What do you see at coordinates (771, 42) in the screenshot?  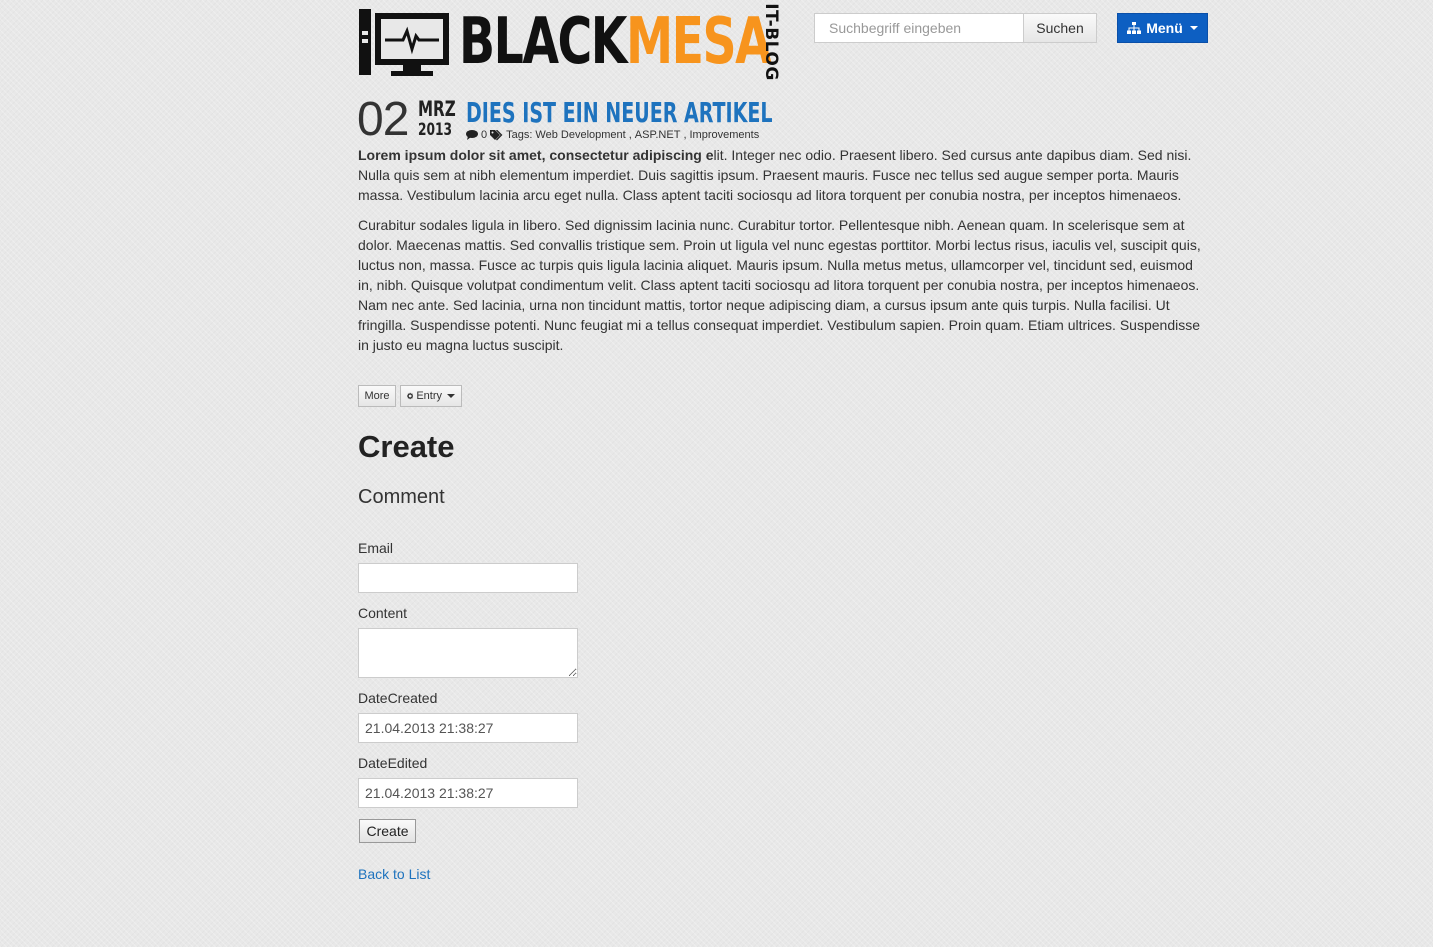 I see `logo-subtitle: IT-BLOG` at bounding box center [771, 42].